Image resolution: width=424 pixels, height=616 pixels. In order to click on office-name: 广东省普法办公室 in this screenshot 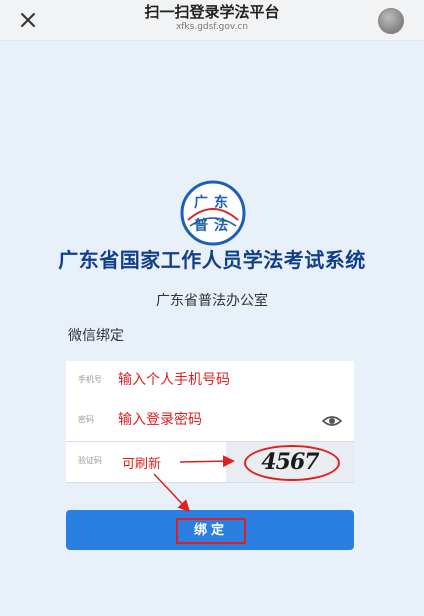, I will do `click(212, 301)`.